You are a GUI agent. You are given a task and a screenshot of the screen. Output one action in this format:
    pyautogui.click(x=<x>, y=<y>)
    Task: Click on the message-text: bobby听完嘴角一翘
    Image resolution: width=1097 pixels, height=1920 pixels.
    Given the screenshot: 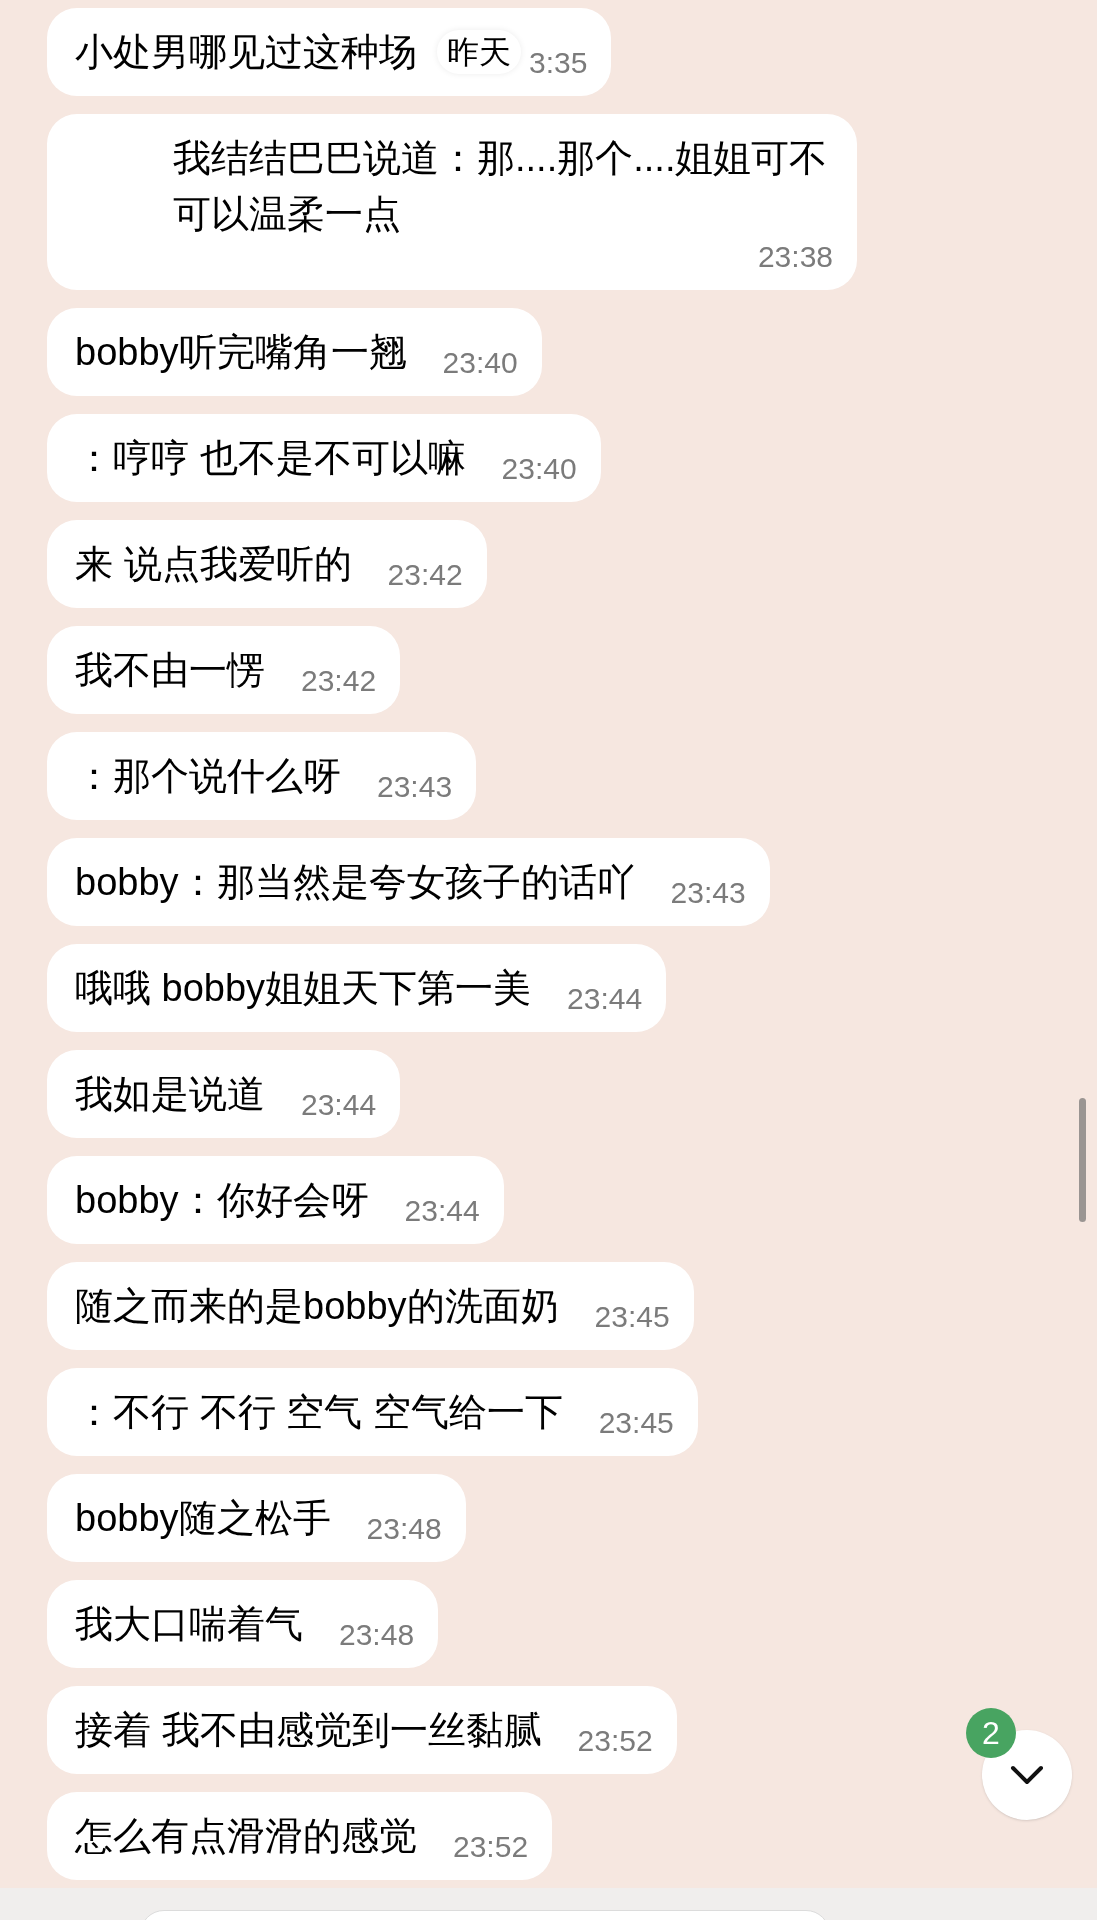 What is the action you would take?
    pyautogui.click(x=241, y=352)
    